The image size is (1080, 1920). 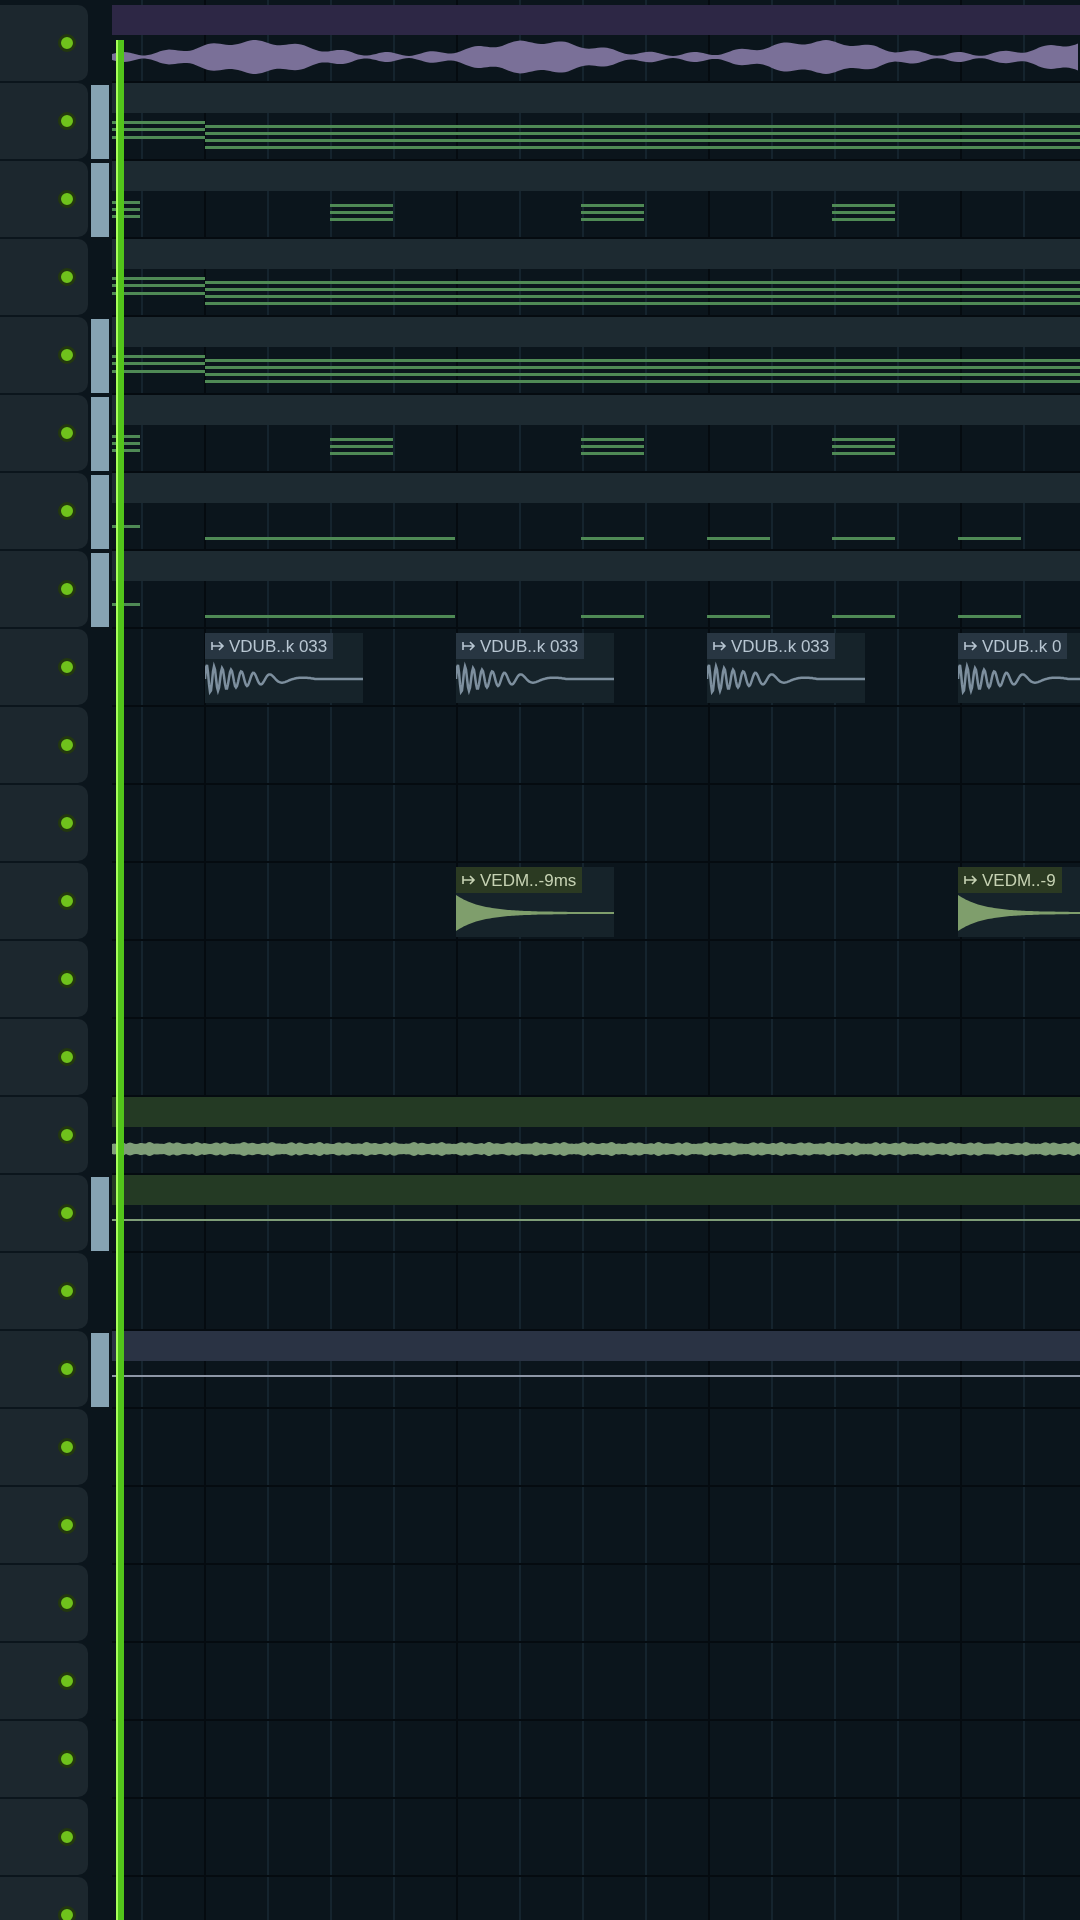 What do you see at coordinates (1019, 880) in the screenshot?
I see `clip-label: VEDM..-9` at bounding box center [1019, 880].